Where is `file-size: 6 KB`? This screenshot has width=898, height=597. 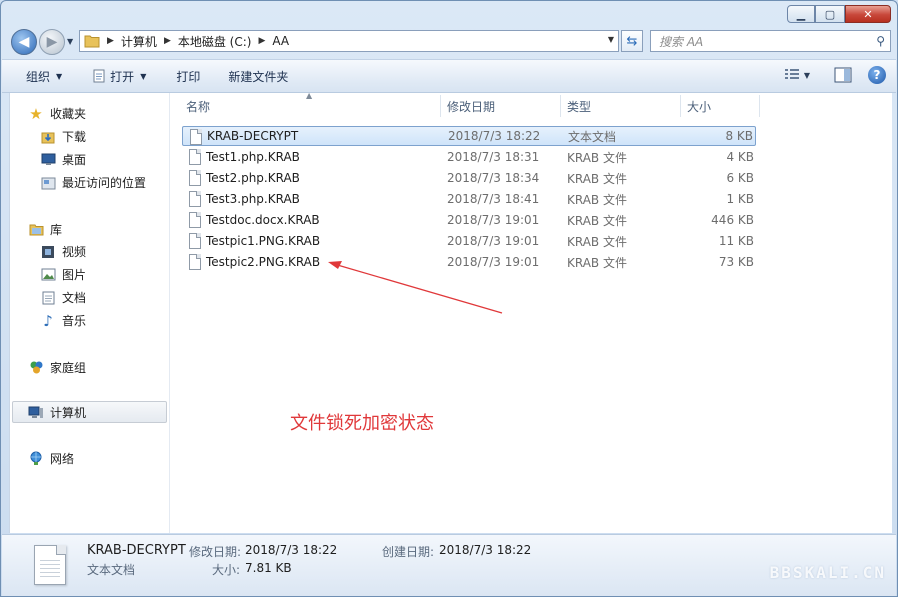
file-size: 6 KB is located at coordinates (740, 178).